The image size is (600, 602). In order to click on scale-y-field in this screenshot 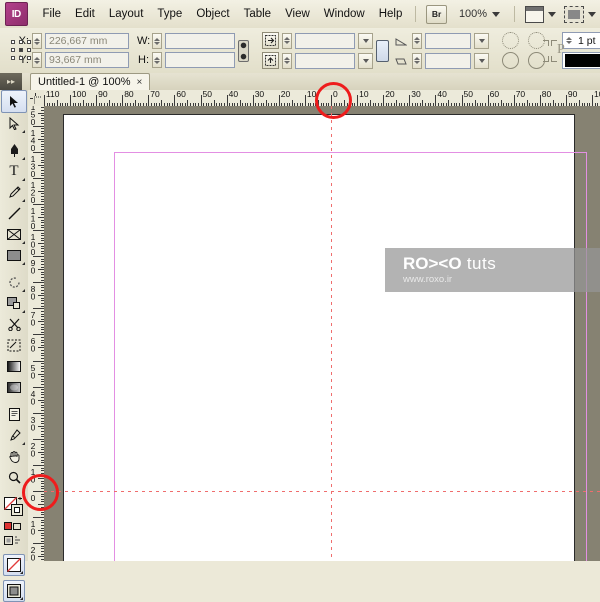, I will do `click(325, 61)`.